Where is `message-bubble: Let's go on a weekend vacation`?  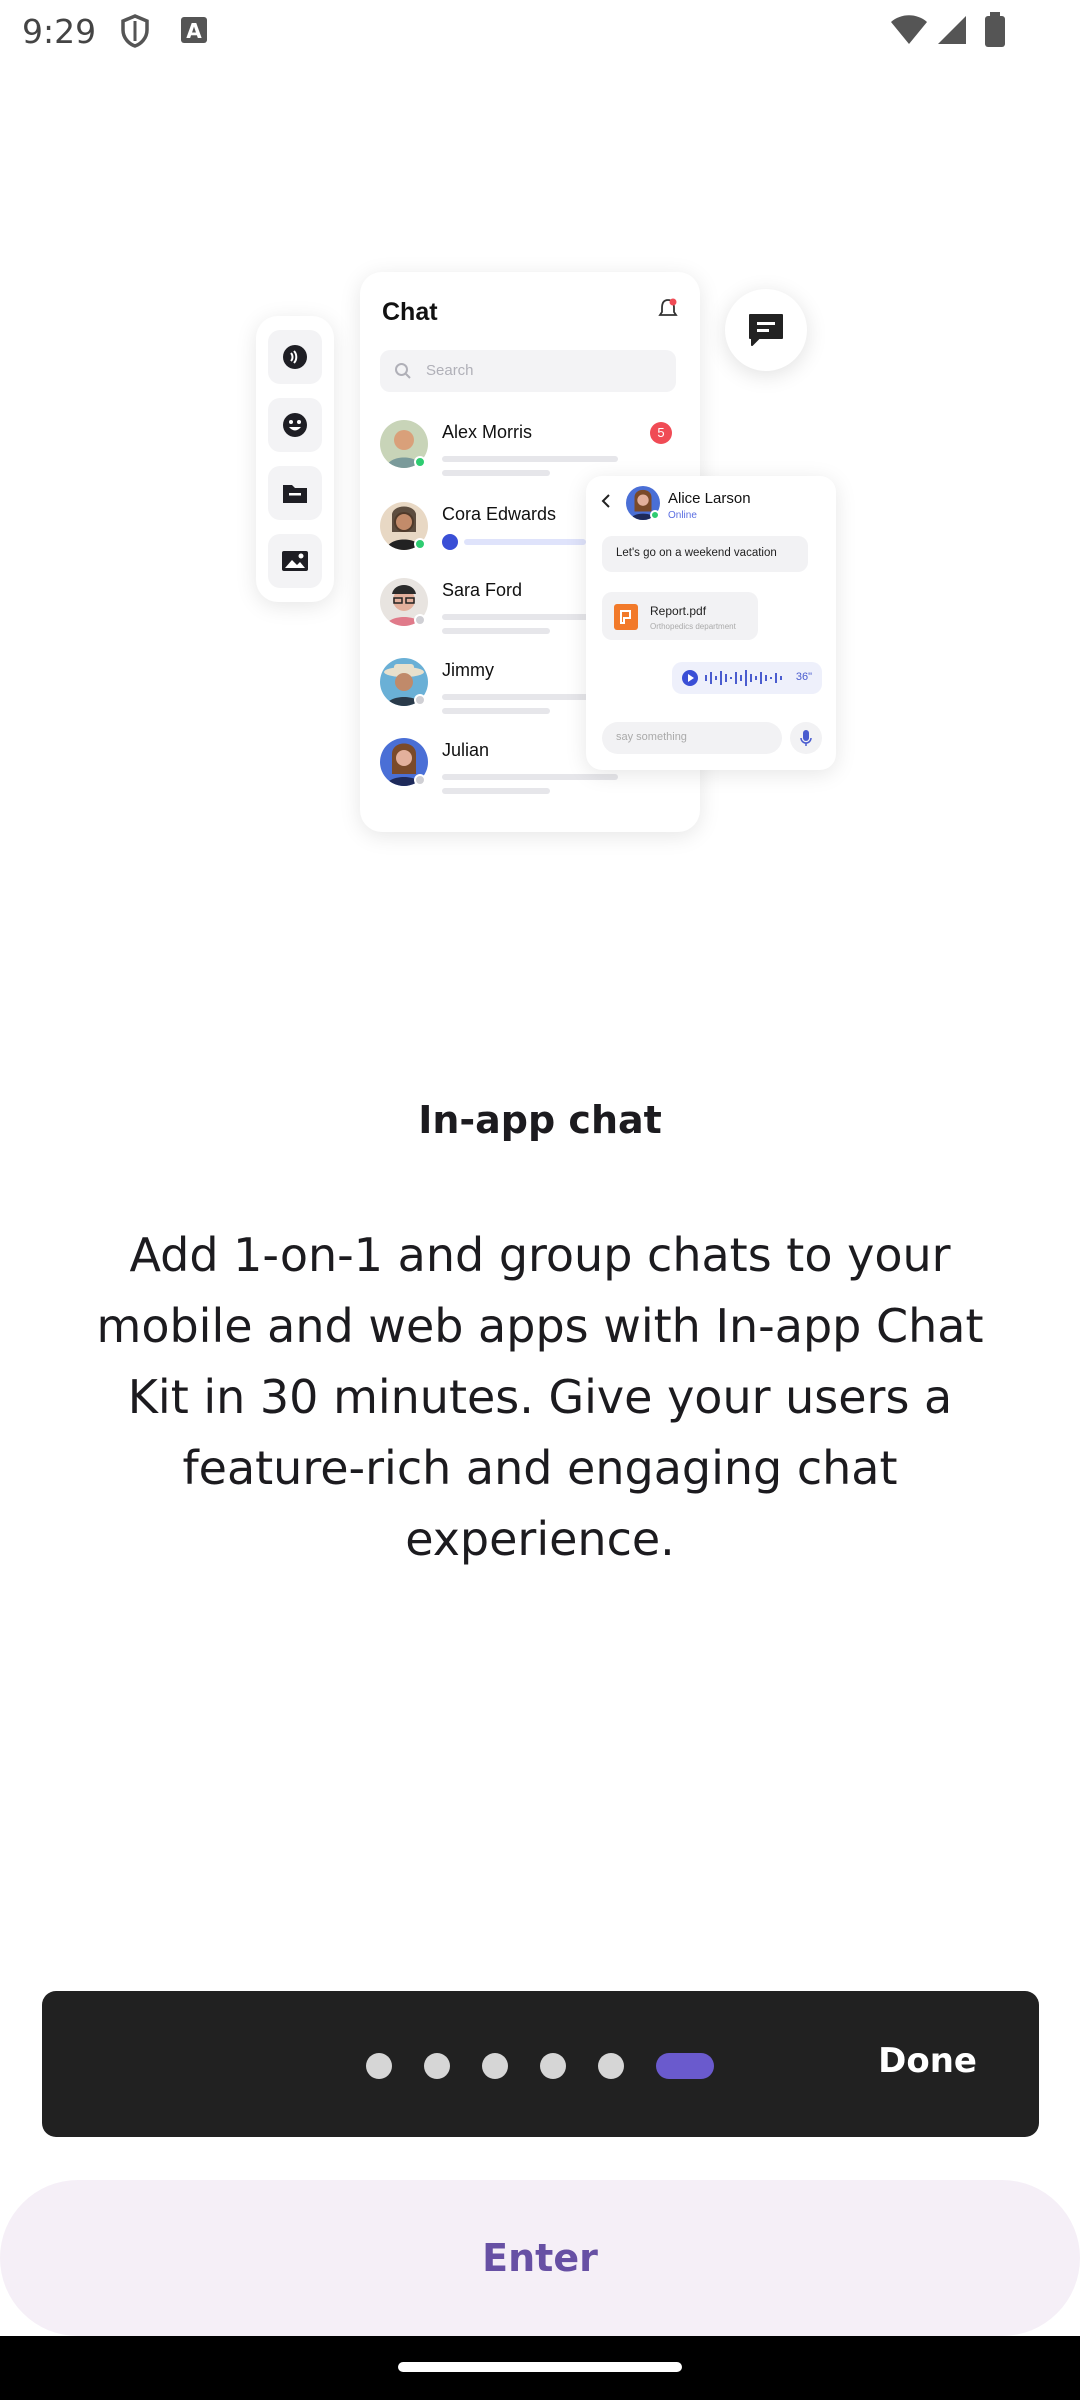
message-bubble: Let's go on a weekend vacation is located at coordinates (705, 554).